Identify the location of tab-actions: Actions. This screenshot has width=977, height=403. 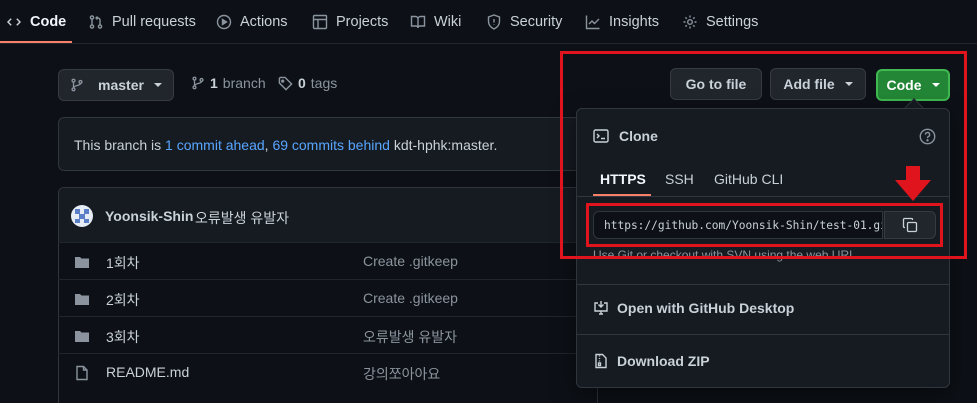
(252, 22).